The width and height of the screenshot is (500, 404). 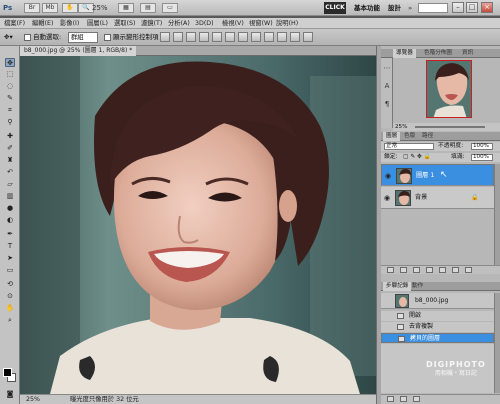 What do you see at coordinates (438, 53) in the screenshot?
I see `tab-histogram: 色階分佈圖` at bounding box center [438, 53].